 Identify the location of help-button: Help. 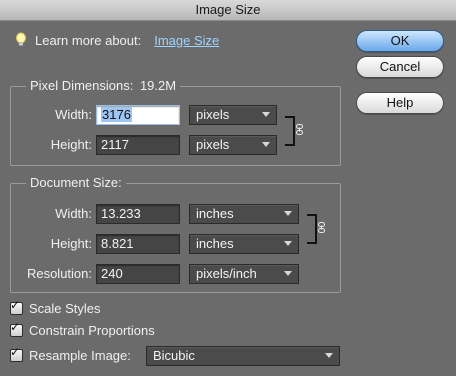
(400, 103).